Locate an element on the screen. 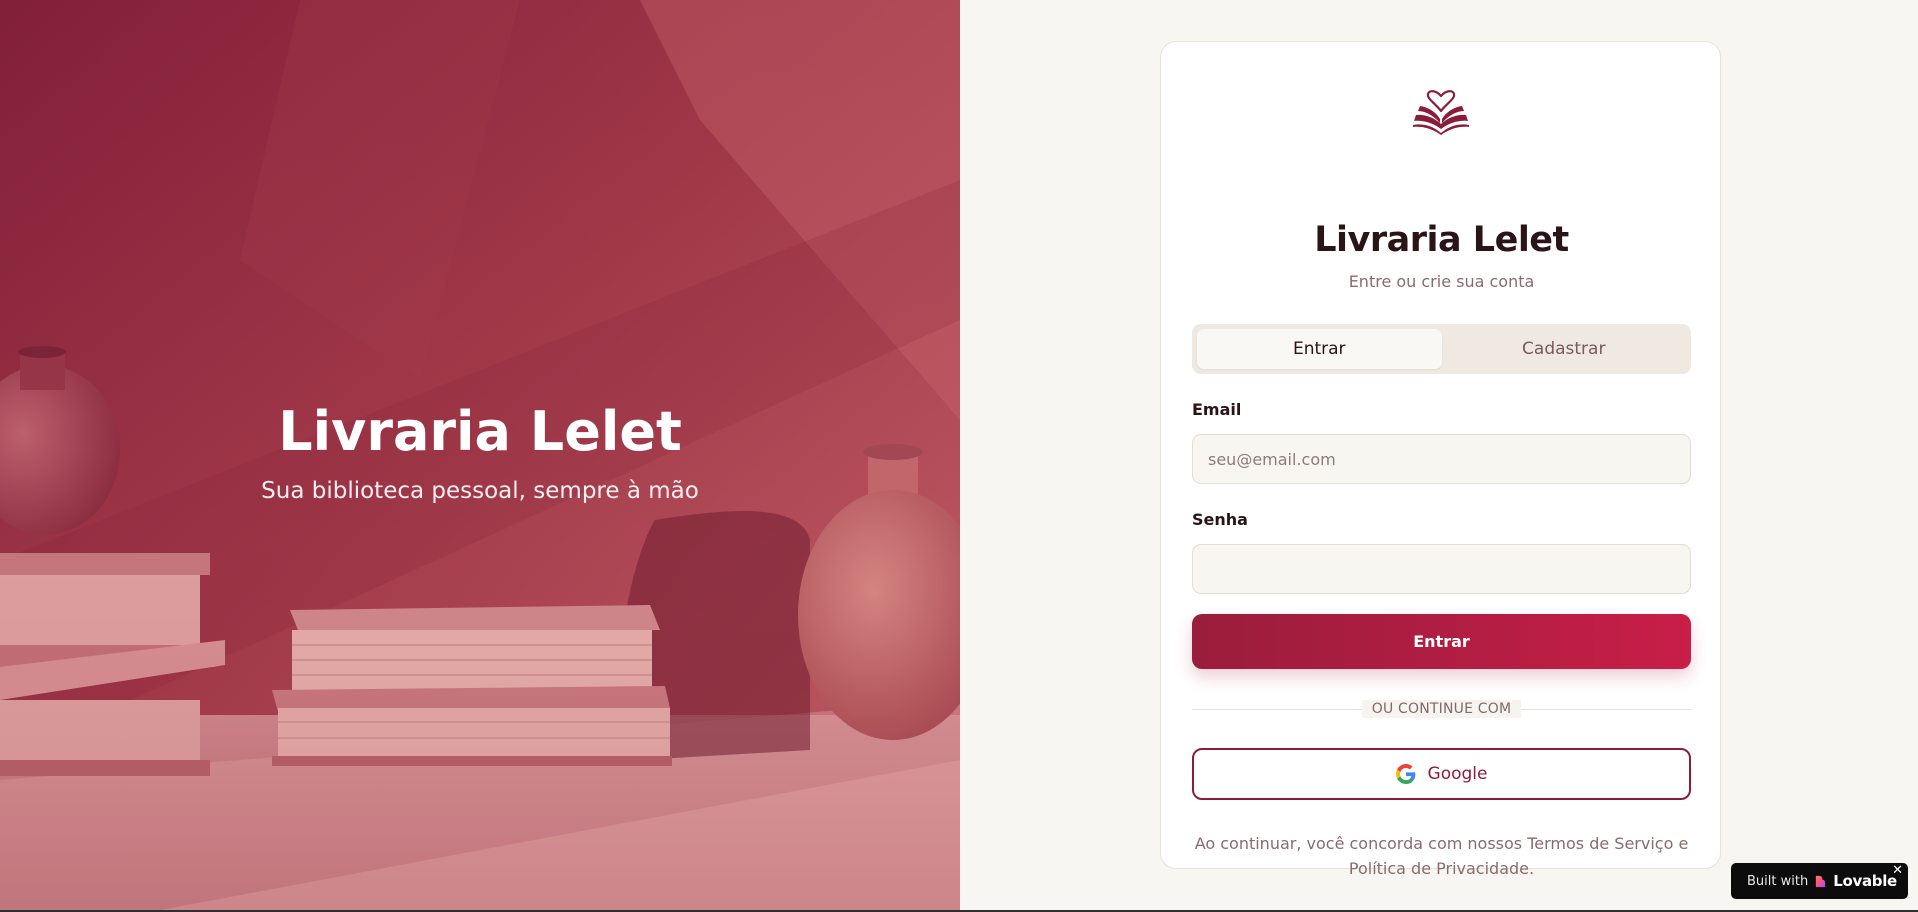 The height and width of the screenshot is (912, 1918). card-title: Livraria Lelet is located at coordinates (1441, 240).